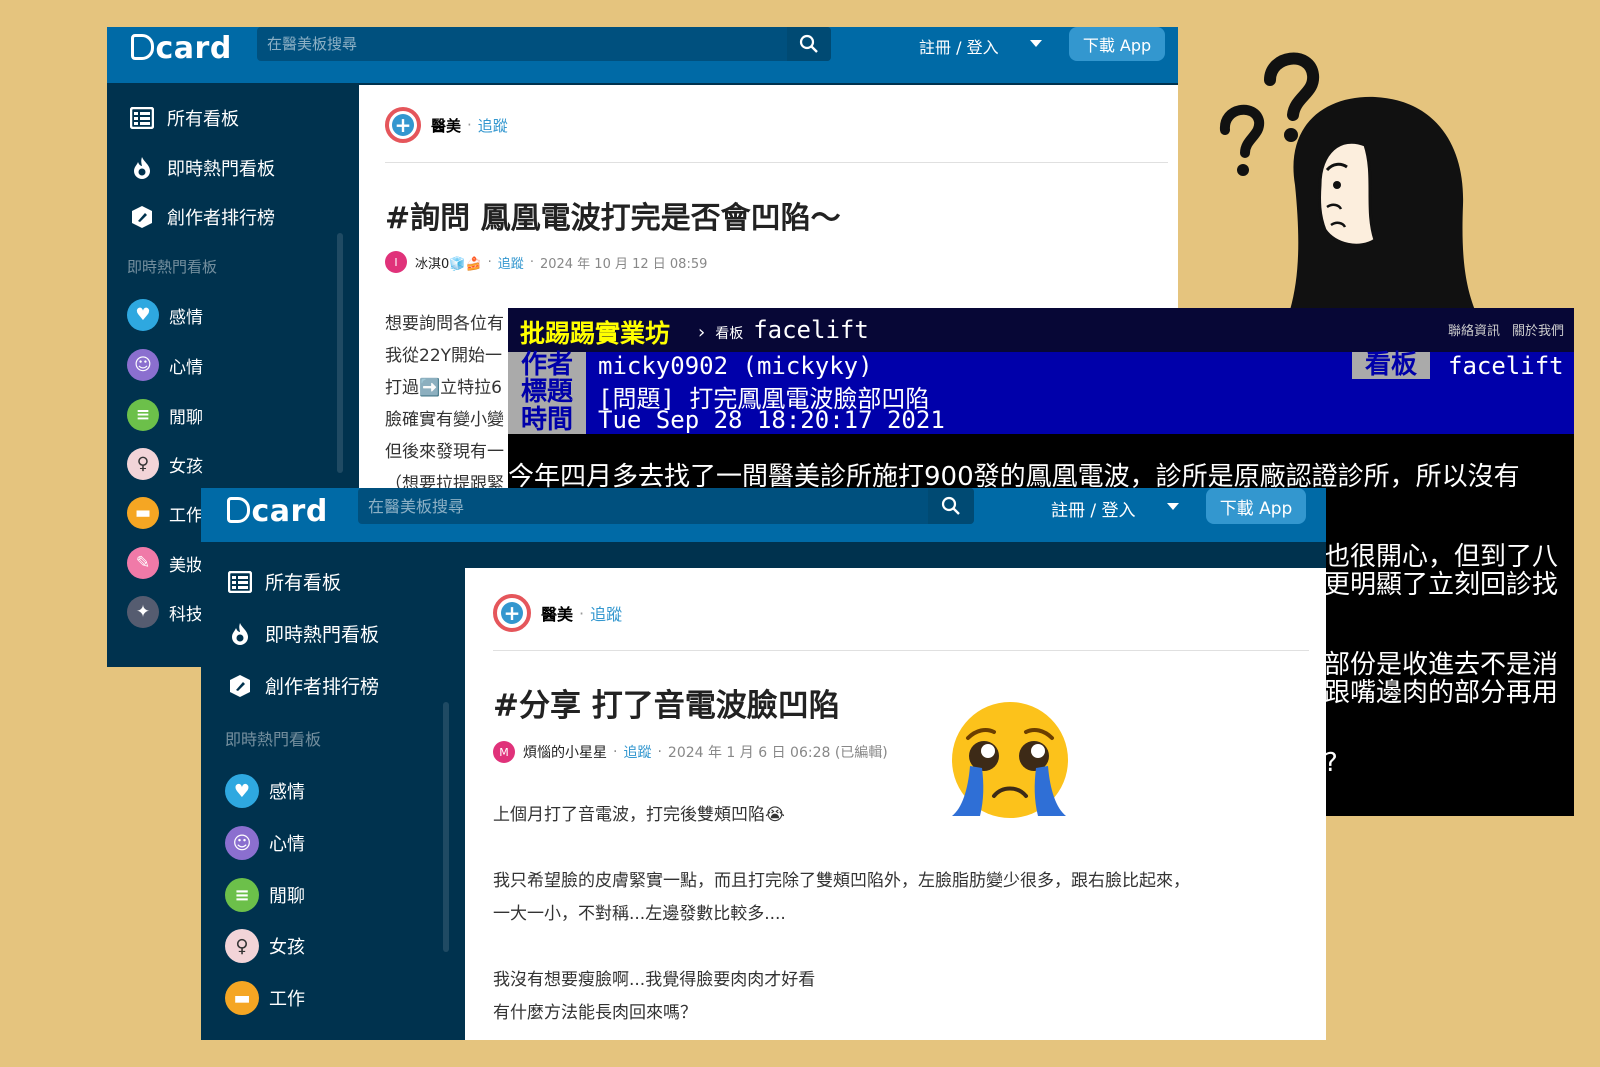 The image size is (1600, 1067). I want to click on avatar: I, so click(396, 262).